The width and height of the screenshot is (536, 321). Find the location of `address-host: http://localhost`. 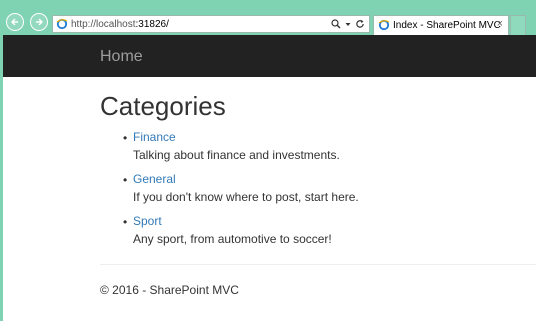

address-host: http://localhost is located at coordinates (103, 24).